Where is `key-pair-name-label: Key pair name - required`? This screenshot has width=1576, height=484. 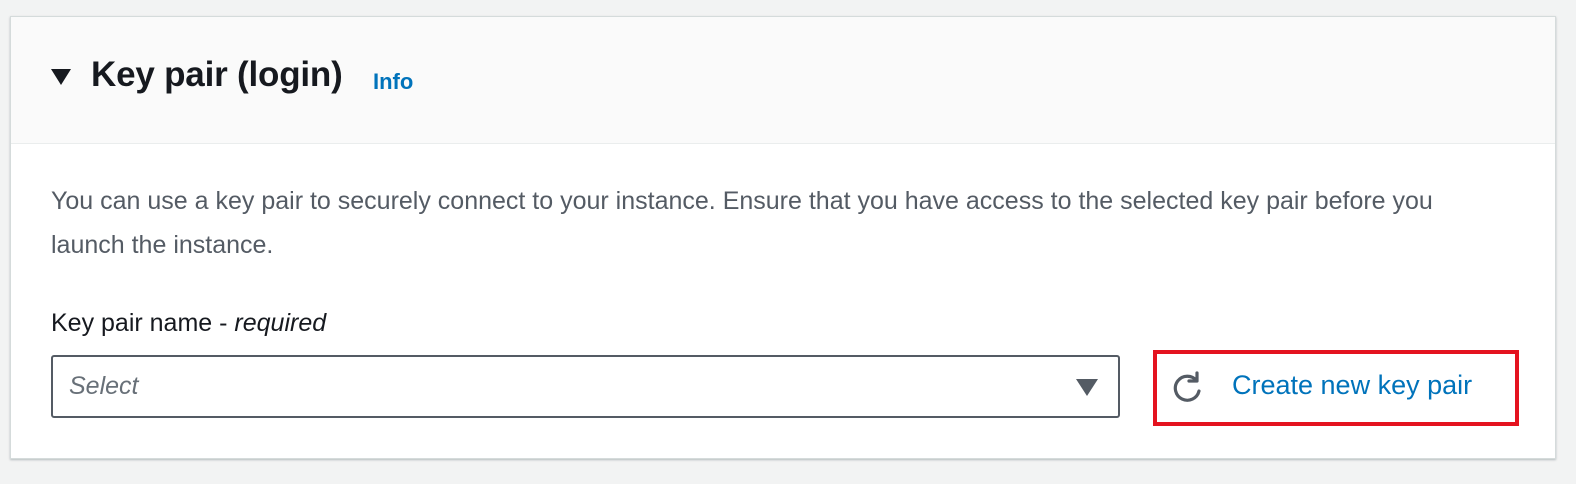
key-pair-name-label: Key pair name - required is located at coordinates (188, 323).